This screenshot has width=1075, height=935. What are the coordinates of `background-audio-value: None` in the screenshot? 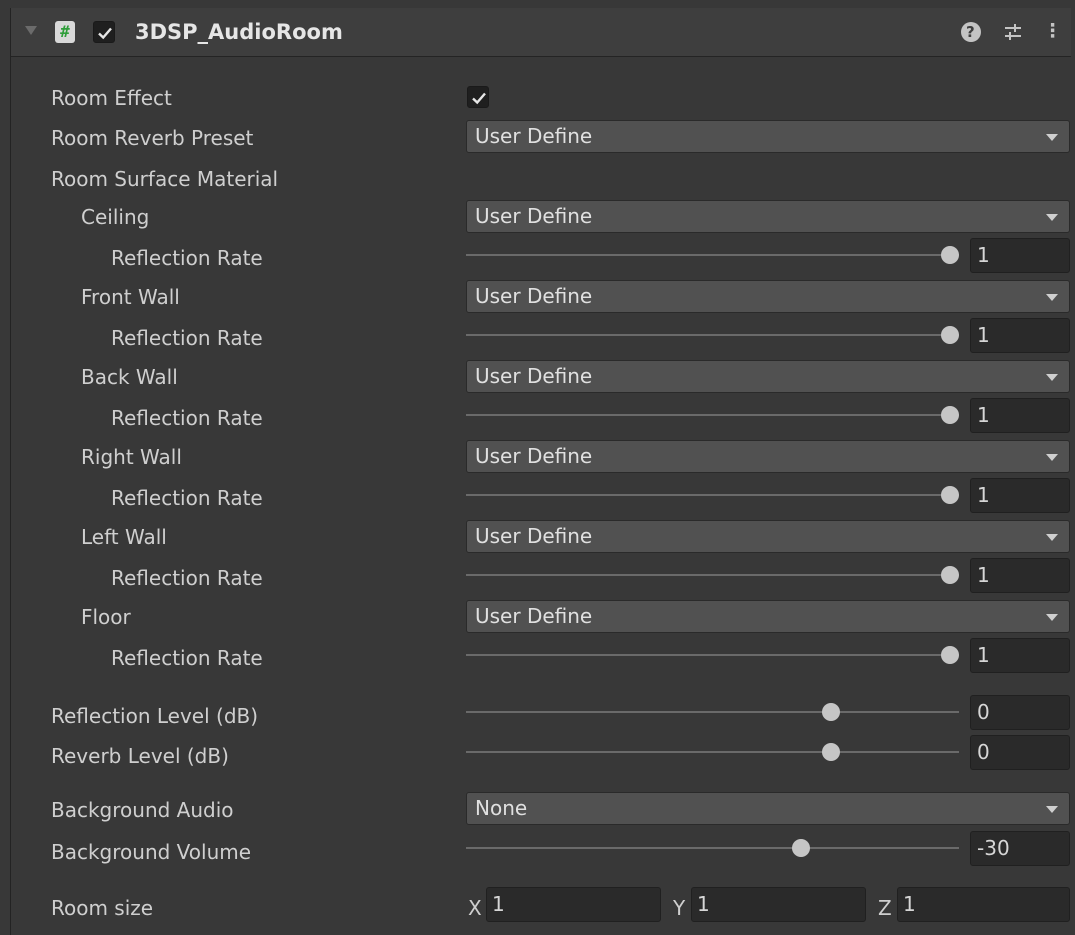 It's located at (501, 808).